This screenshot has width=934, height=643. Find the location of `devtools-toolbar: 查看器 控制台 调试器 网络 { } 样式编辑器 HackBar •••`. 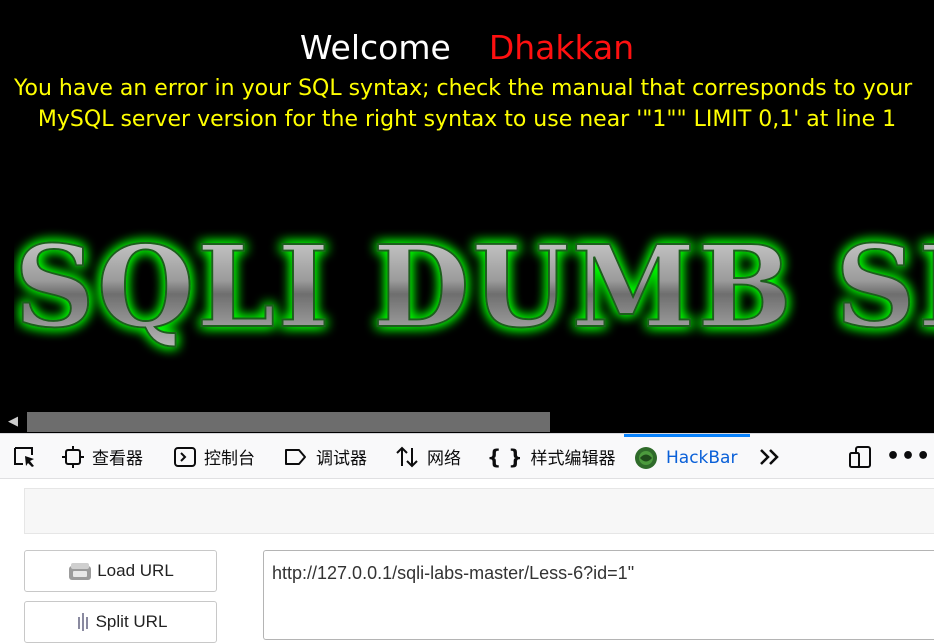

devtools-toolbar: 查看器 控制台 调试器 网络 { } 样式编辑器 HackBar ••• is located at coordinates (467, 456).